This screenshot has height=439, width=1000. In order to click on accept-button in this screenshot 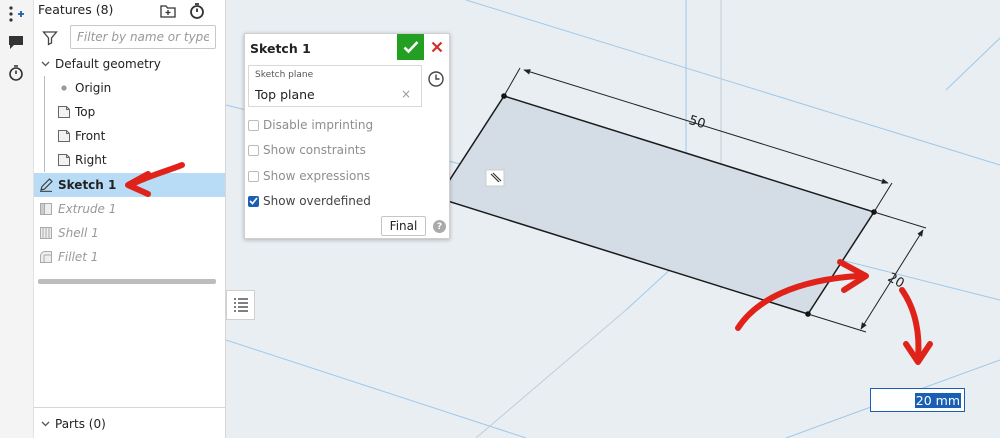, I will do `click(410, 47)`.